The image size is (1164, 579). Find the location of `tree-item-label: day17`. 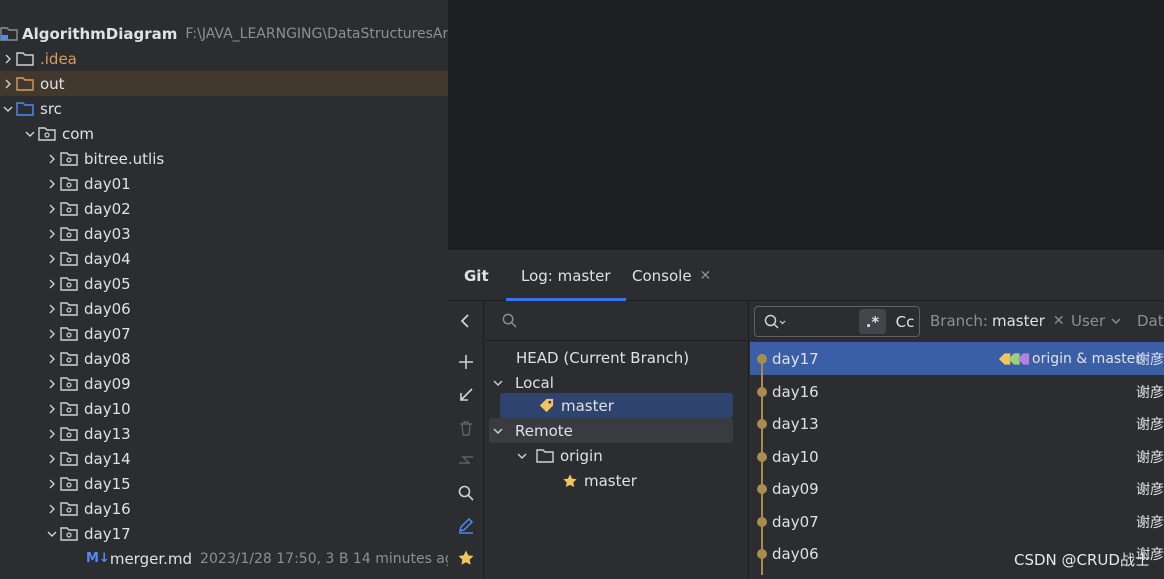

tree-item-label: day17 is located at coordinates (107, 533).